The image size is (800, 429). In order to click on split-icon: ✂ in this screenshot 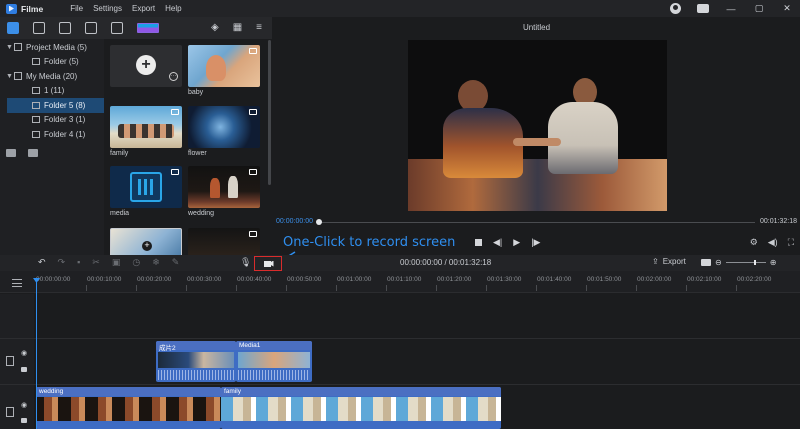, I will do `click(96, 262)`.